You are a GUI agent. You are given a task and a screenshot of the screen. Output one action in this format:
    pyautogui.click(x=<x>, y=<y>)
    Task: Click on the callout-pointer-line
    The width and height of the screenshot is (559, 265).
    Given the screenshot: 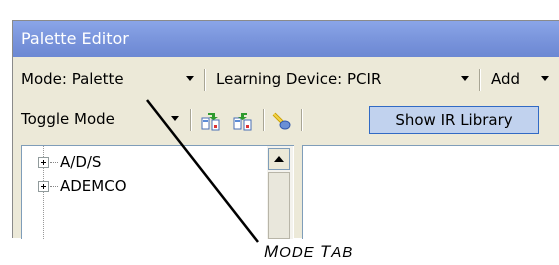 What is the action you would take?
    pyautogui.click(x=202, y=171)
    